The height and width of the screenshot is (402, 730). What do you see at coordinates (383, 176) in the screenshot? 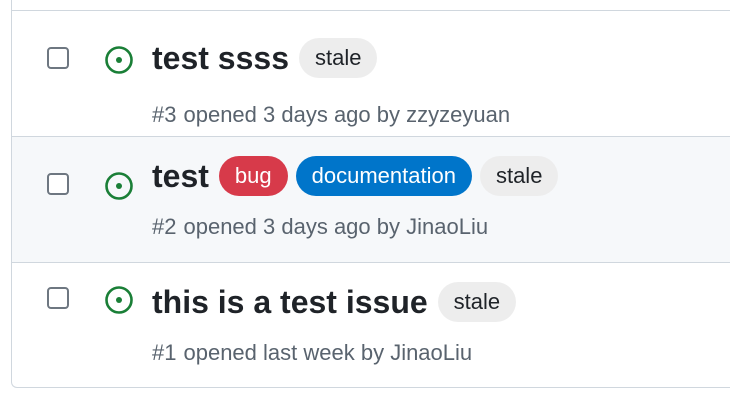
I see `label-documentation: documentation` at bounding box center [383, 176].